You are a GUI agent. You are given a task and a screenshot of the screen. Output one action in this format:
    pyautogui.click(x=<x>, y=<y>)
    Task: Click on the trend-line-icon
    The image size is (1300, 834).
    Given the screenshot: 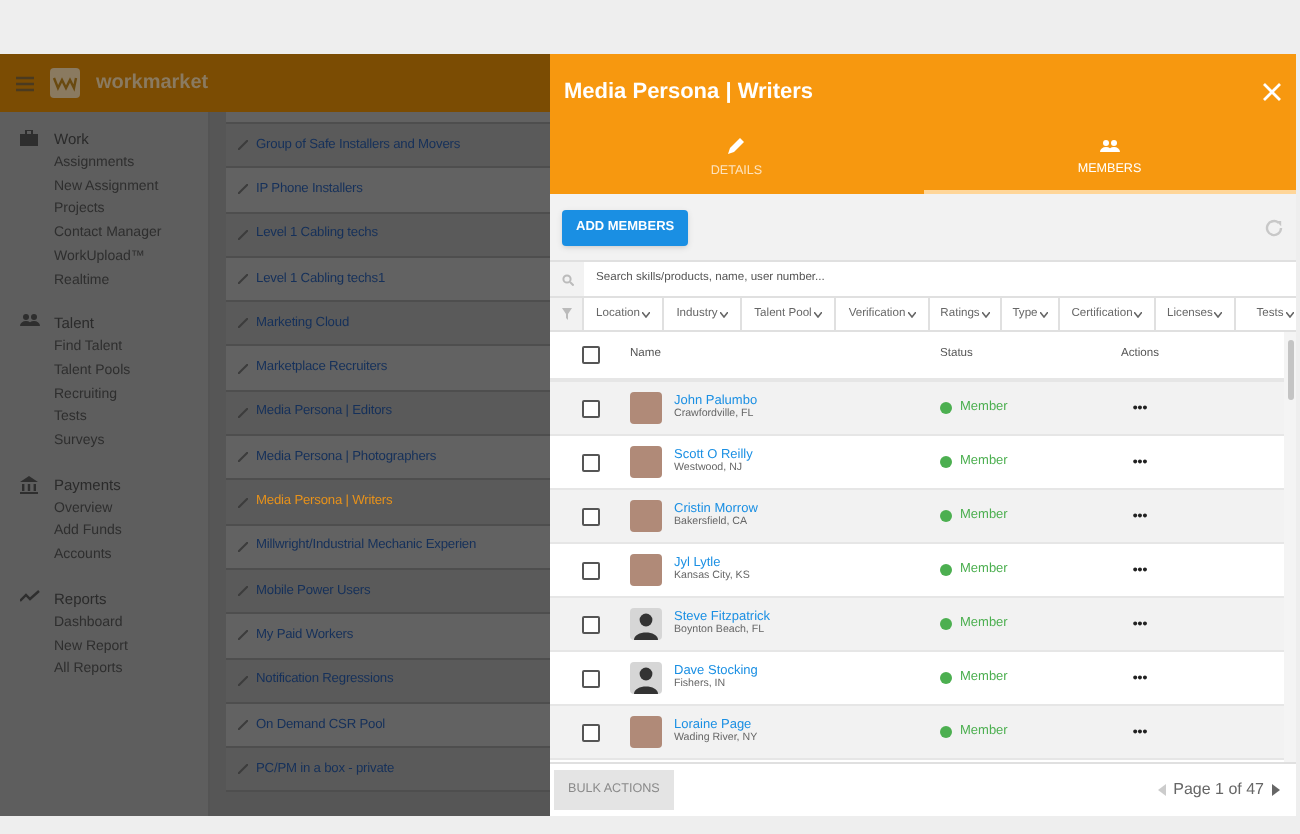 What is the action you would take?
    pyautogui.click(x=30, y=595)
    